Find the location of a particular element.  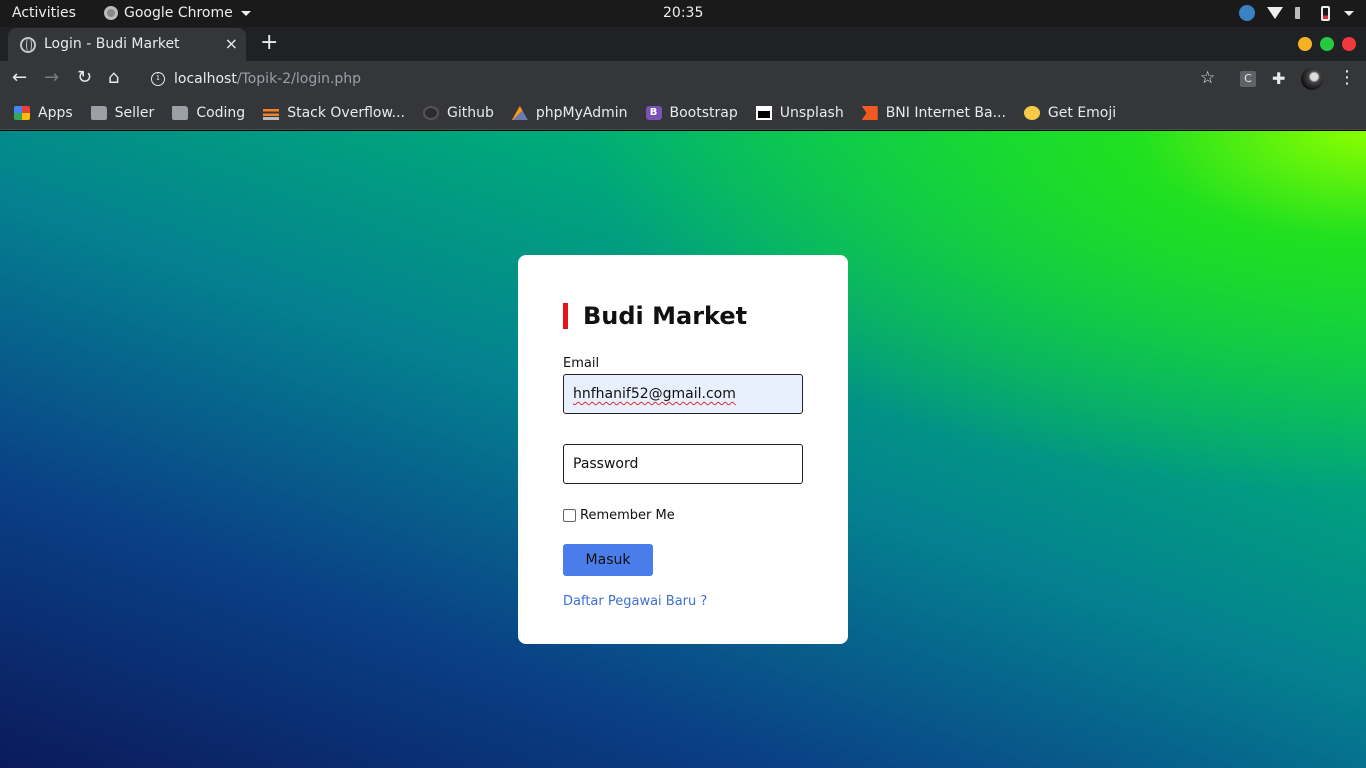

bookmark-label: phpMyAdmin is located at coordinates (581, 113).